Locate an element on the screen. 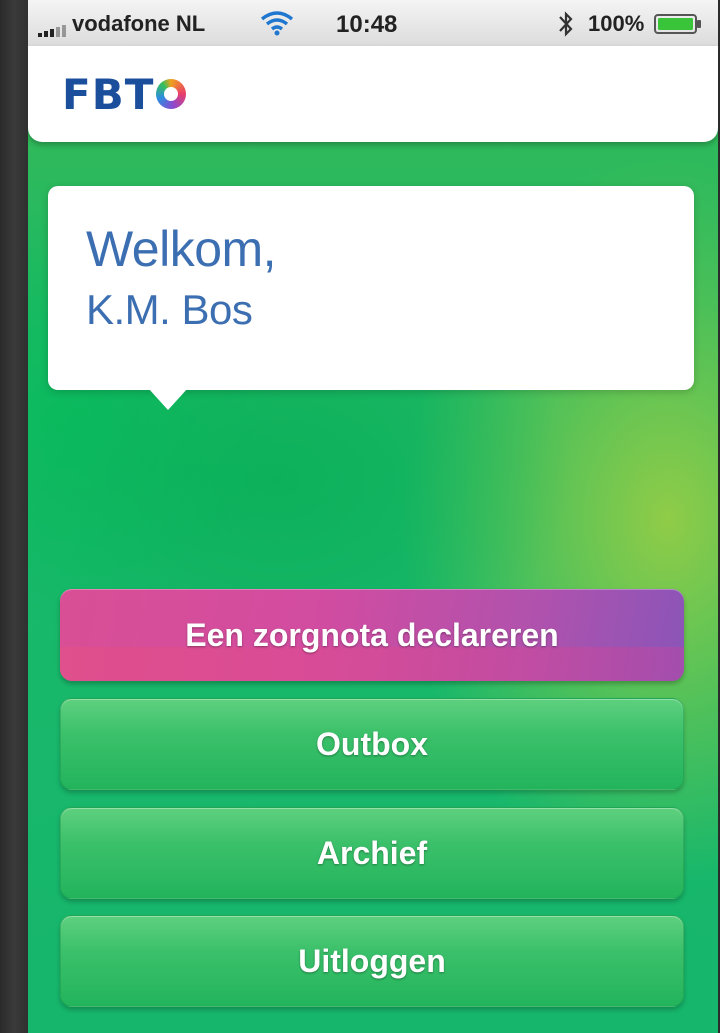 This screenshot has height=1033, width=720. logo-ring-icon is located at coordinates (171, 93).